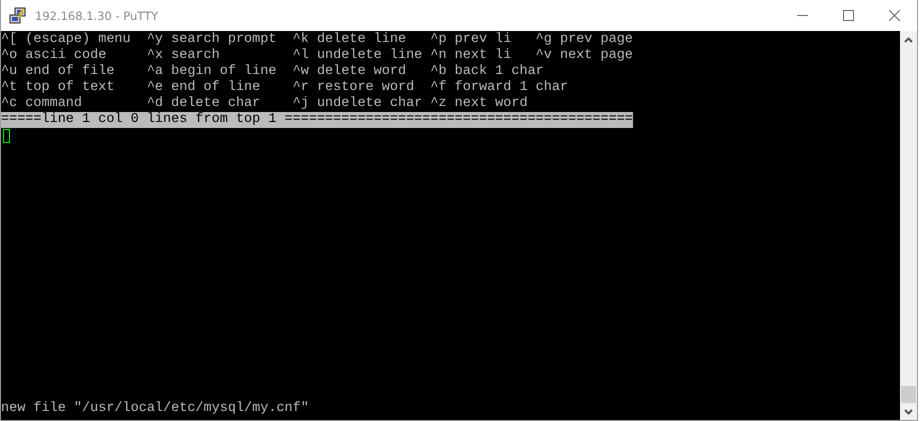  Describe the element at coordinates (264, 104) in the screenshot. I see `terminal-line: ^c command ^d delete char ^j undelete char ^z next word` at that location.